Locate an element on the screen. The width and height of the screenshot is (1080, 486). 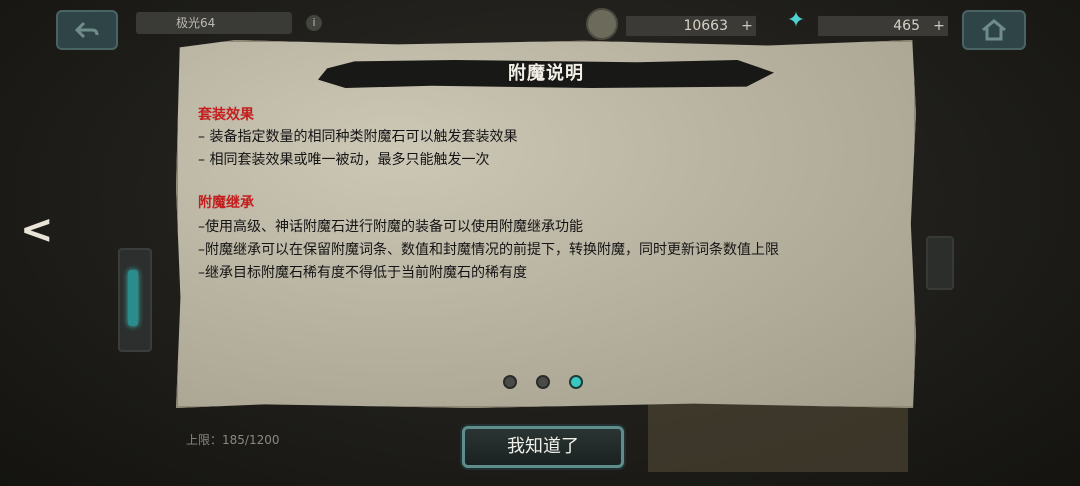
add-coins-button: + is located at coordinates (747, 26).